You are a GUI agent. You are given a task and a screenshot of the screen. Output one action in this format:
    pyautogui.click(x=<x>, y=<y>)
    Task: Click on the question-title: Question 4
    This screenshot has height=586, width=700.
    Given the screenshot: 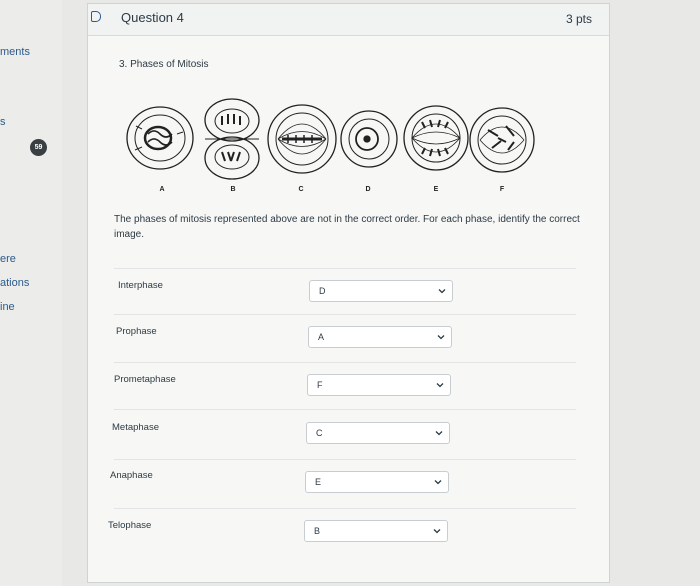 What is the action you would take?
    pyautogui.click(x=152, y=17)
    